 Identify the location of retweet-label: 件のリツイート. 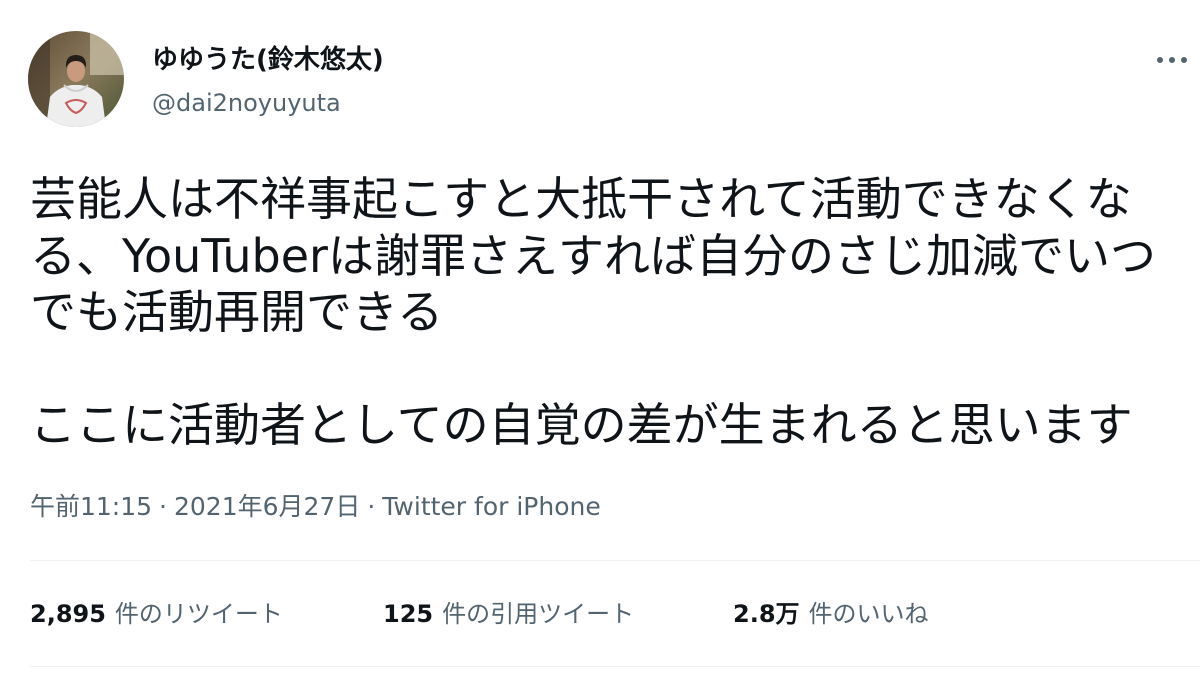
(198, 614).